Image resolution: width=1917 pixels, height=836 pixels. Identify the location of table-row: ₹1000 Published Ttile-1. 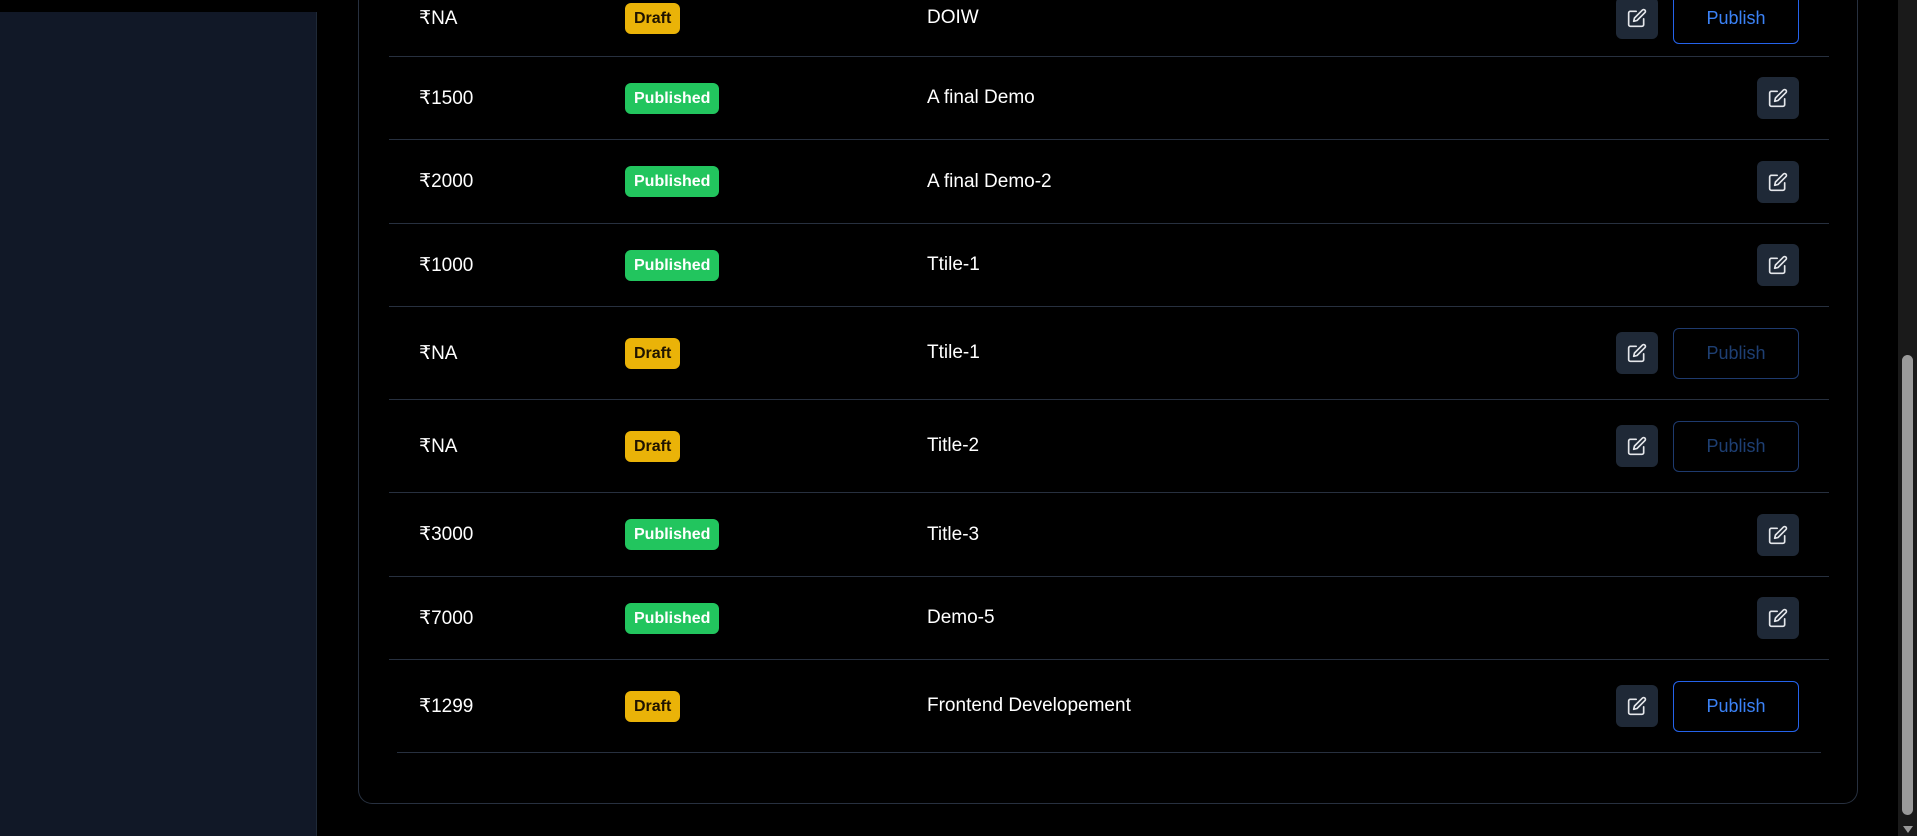
(1109, 265).